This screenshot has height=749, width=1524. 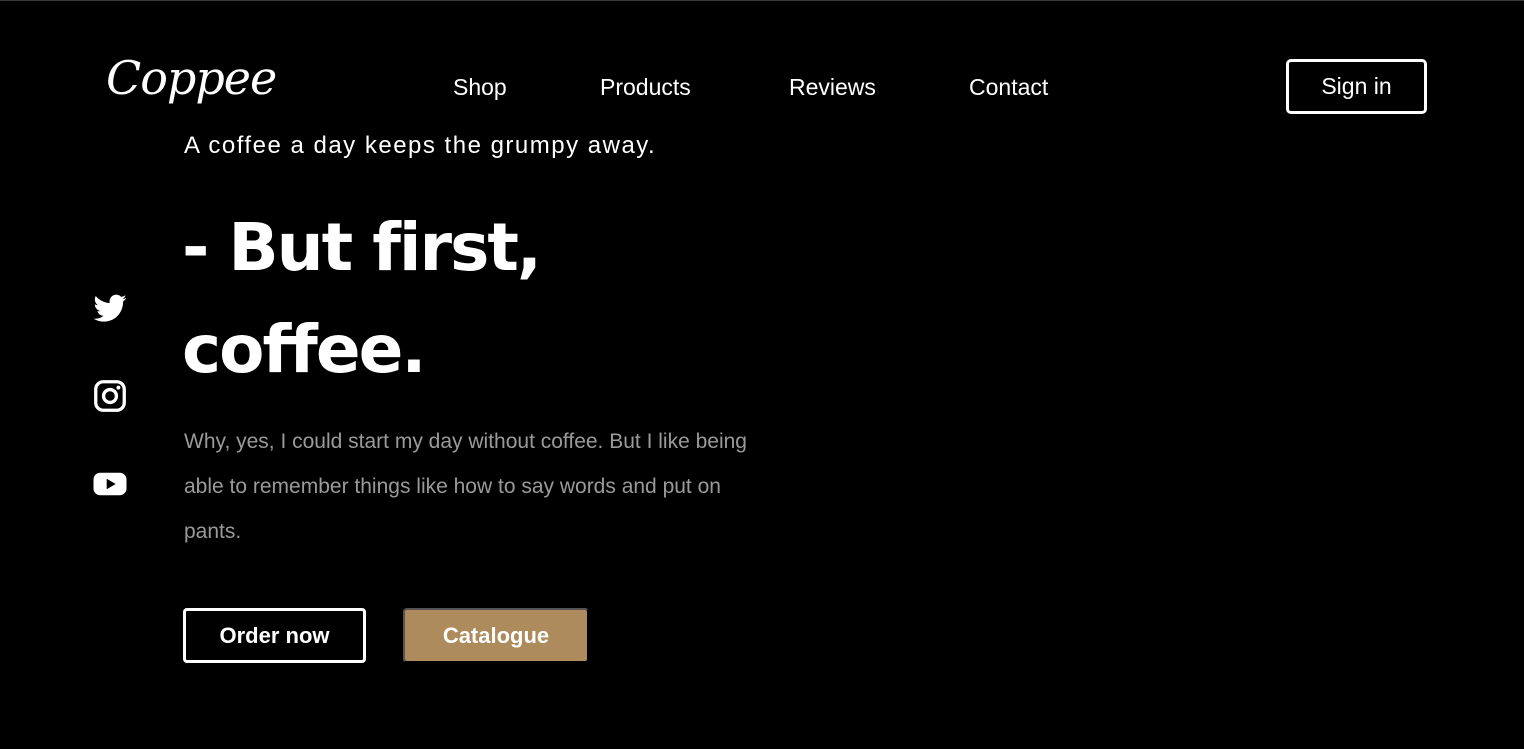 I want to click on headline-line-2: coffee., so click(x=304, y=349).